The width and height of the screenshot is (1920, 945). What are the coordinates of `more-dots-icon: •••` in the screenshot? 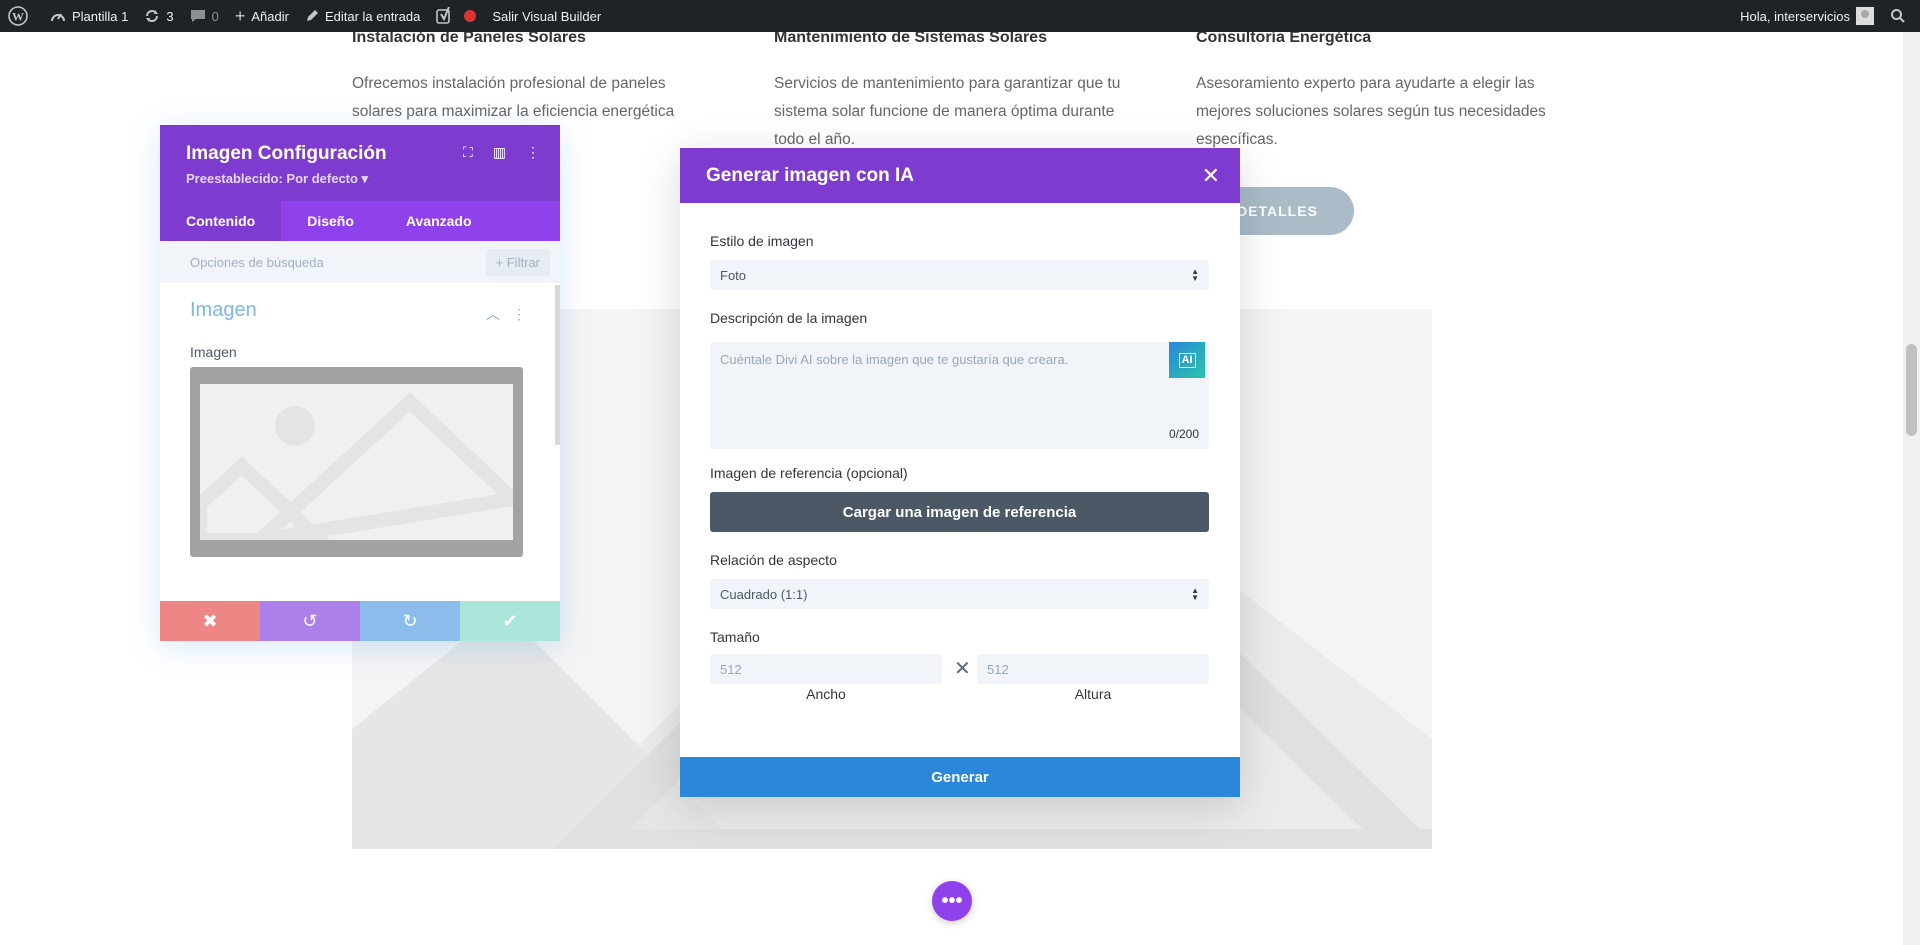 It's located at (952, 900).